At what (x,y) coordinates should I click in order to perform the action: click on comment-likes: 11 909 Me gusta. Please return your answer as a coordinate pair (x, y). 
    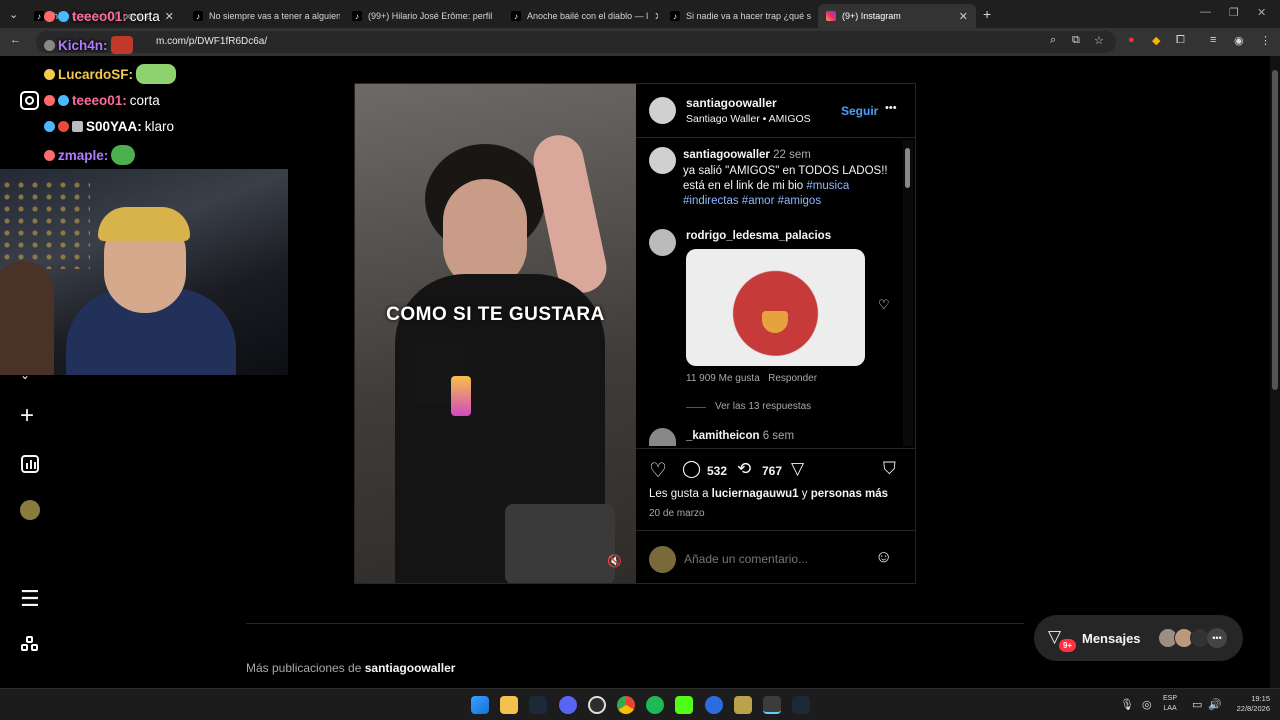
    Looking at the image, I should click on (723, 378).